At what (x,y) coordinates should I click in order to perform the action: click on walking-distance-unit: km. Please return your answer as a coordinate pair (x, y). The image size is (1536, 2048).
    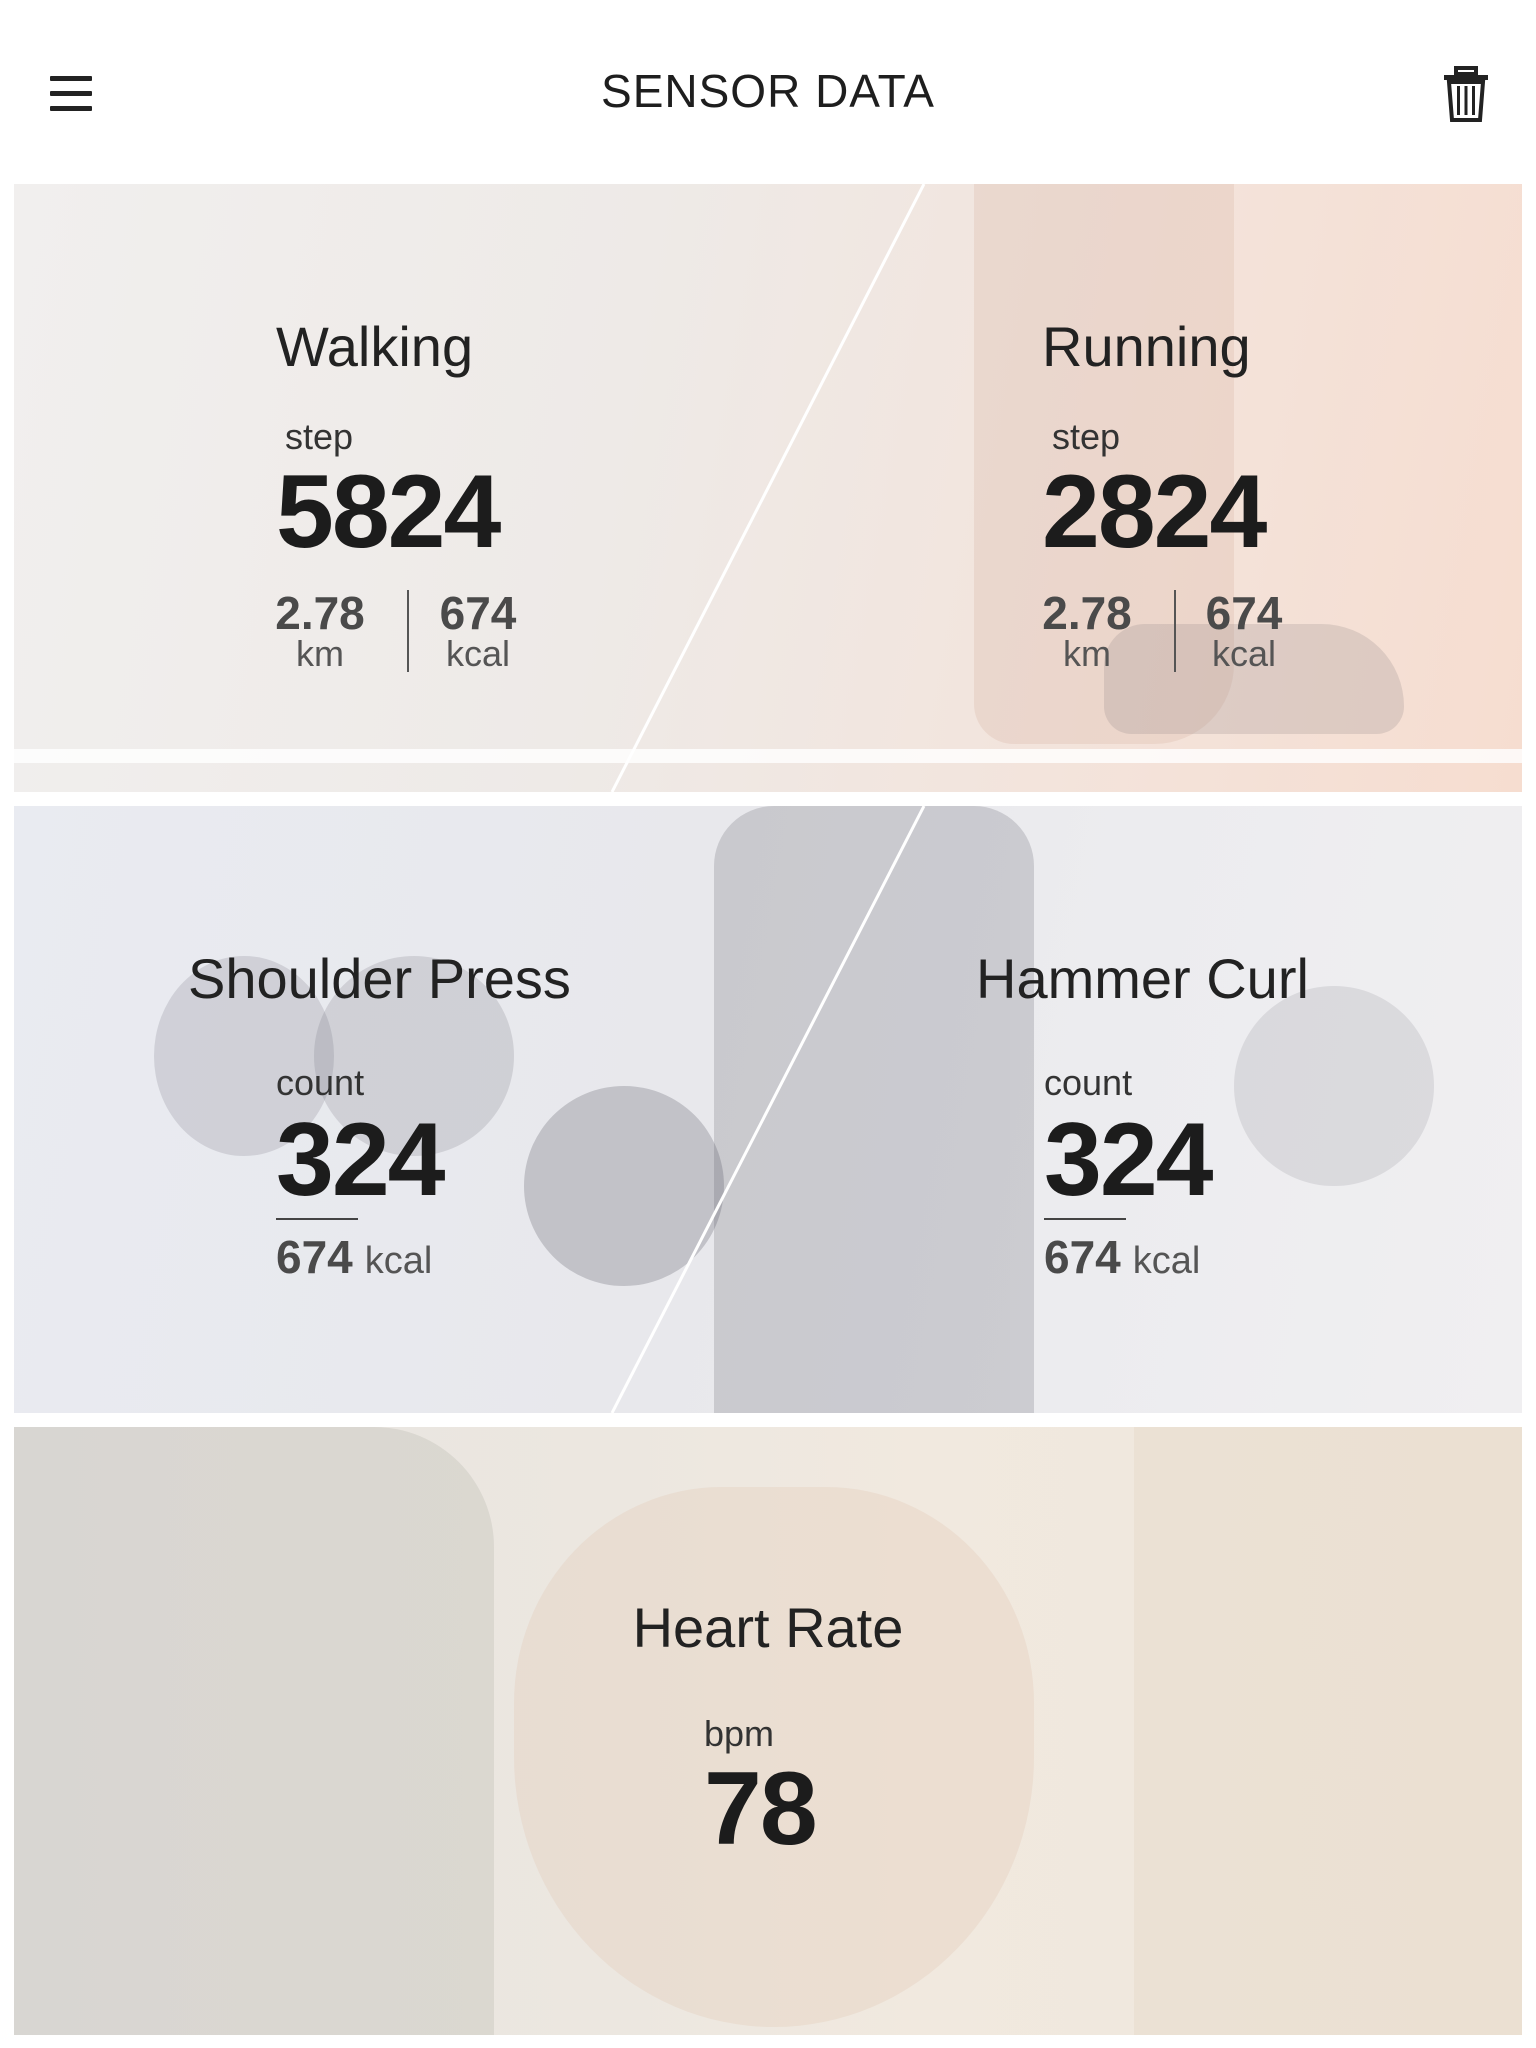
    Looking at the image, I should click on (320, 653).